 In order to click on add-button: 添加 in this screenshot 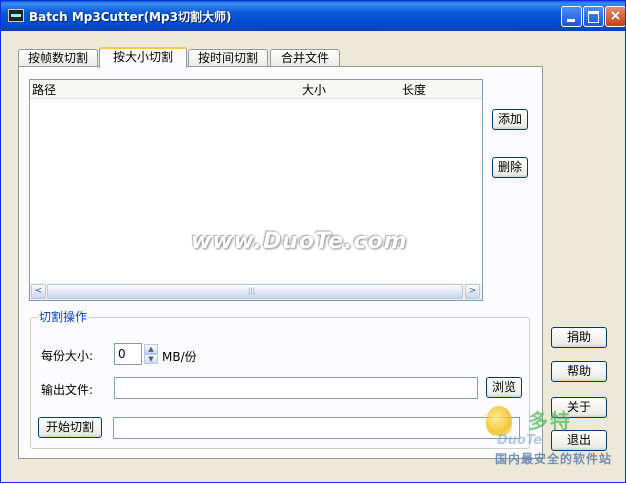, I will do `click(510, 119)`.